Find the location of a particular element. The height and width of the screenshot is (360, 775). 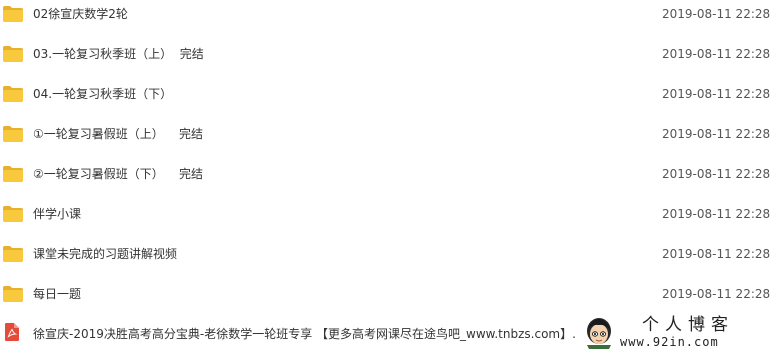

file-row: 02徐宣庆数学2轮 2019-08-11 22:28 is located at coordinates (387, 20).